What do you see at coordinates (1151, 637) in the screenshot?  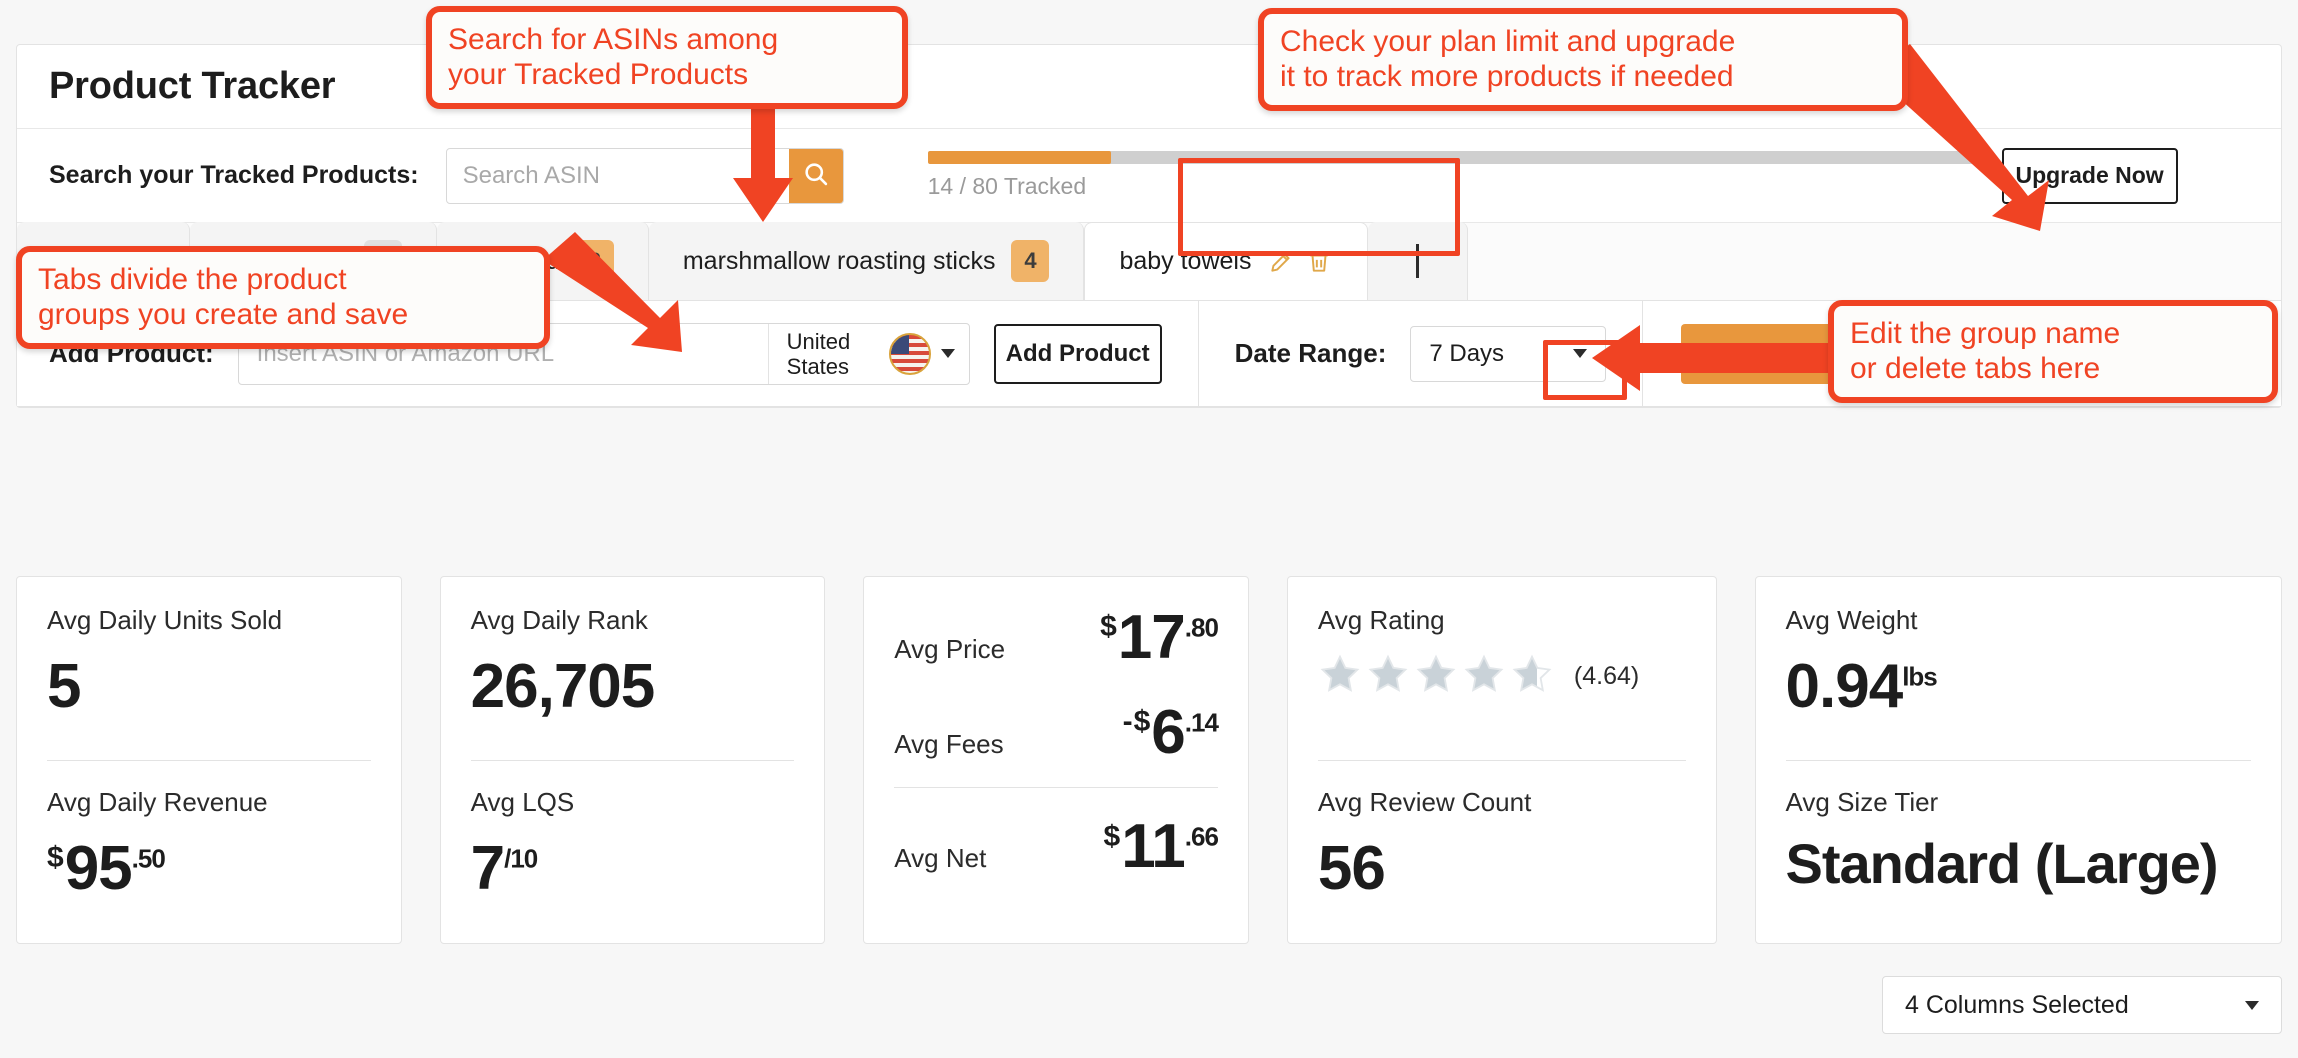 I see `amount-integer: 17` at bounding box center [1151, 637].